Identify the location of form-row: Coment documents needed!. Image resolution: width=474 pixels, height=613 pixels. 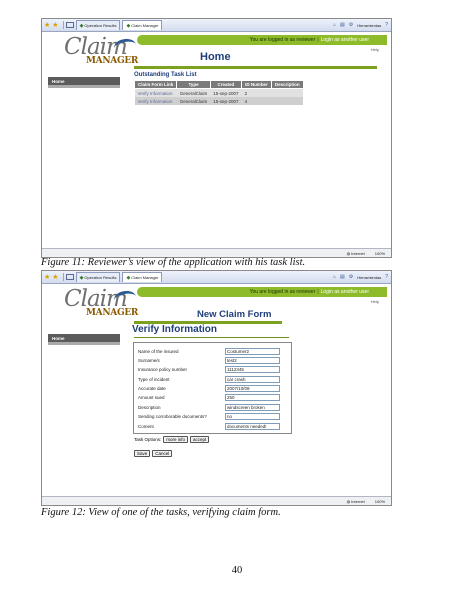
(209, 426).